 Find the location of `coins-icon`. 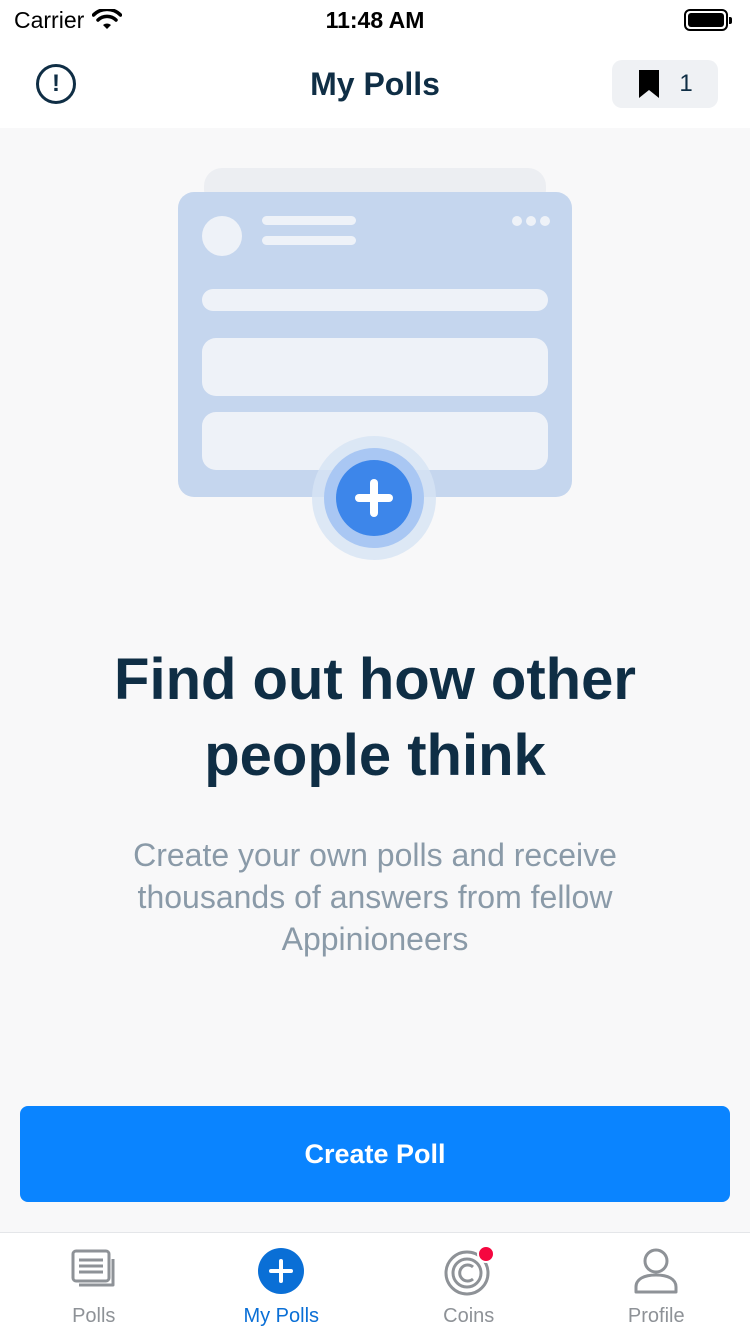

coins-icon is located at coordinates (469, 1271).